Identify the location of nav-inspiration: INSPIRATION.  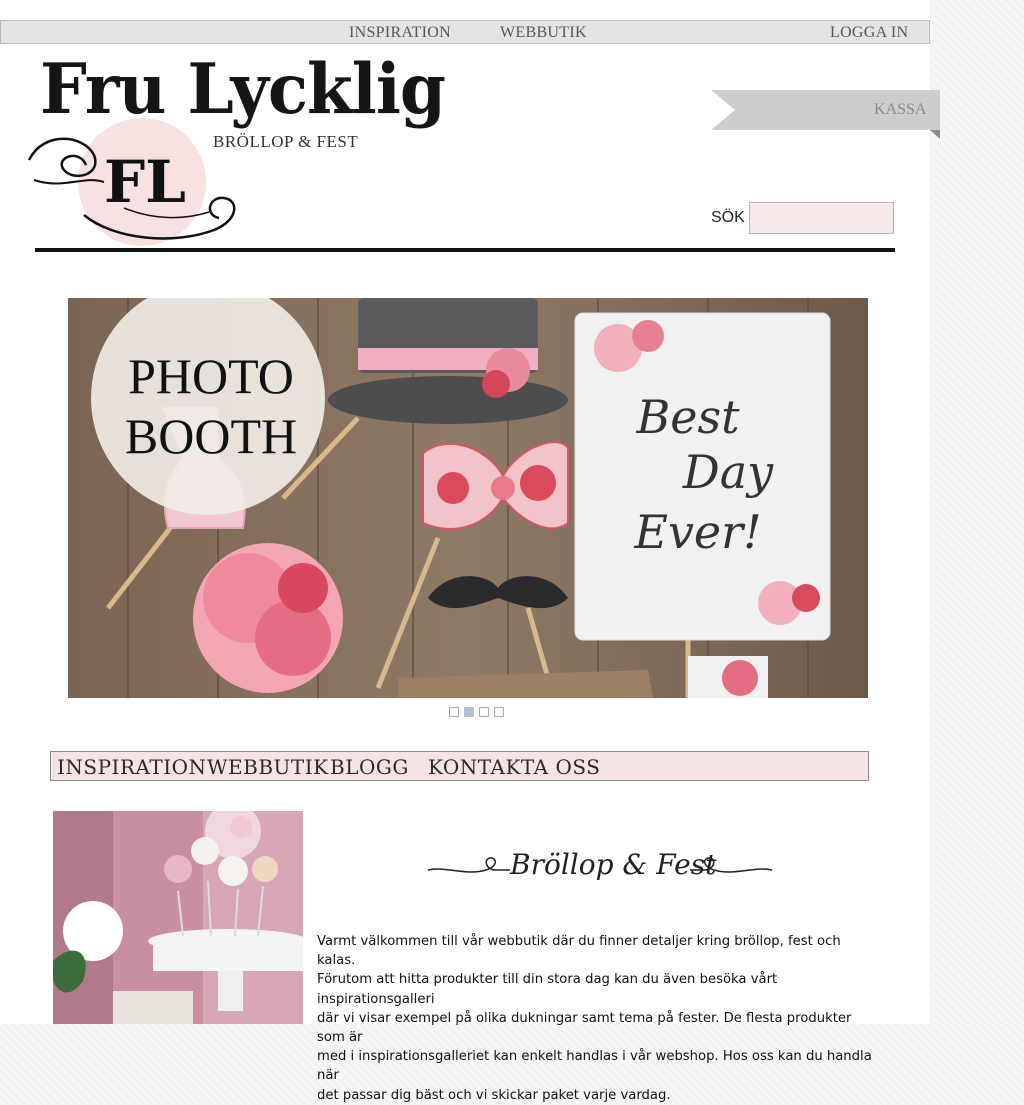
(132, 767).